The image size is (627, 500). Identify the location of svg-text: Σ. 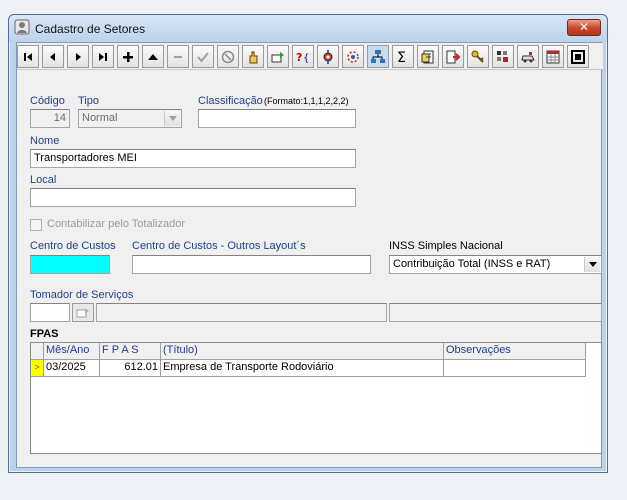
(401, 57).